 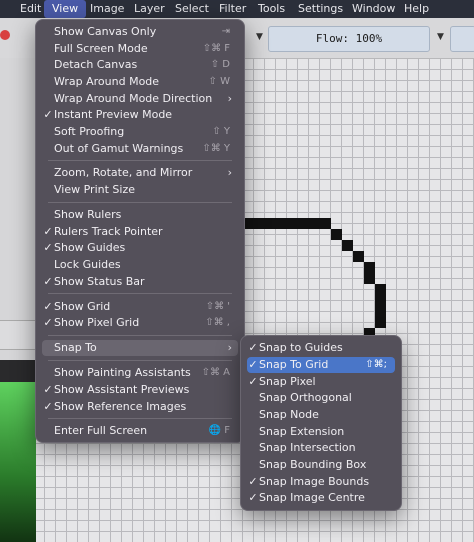 I want to click on menu-window: Window, so click(x=373, y=9).